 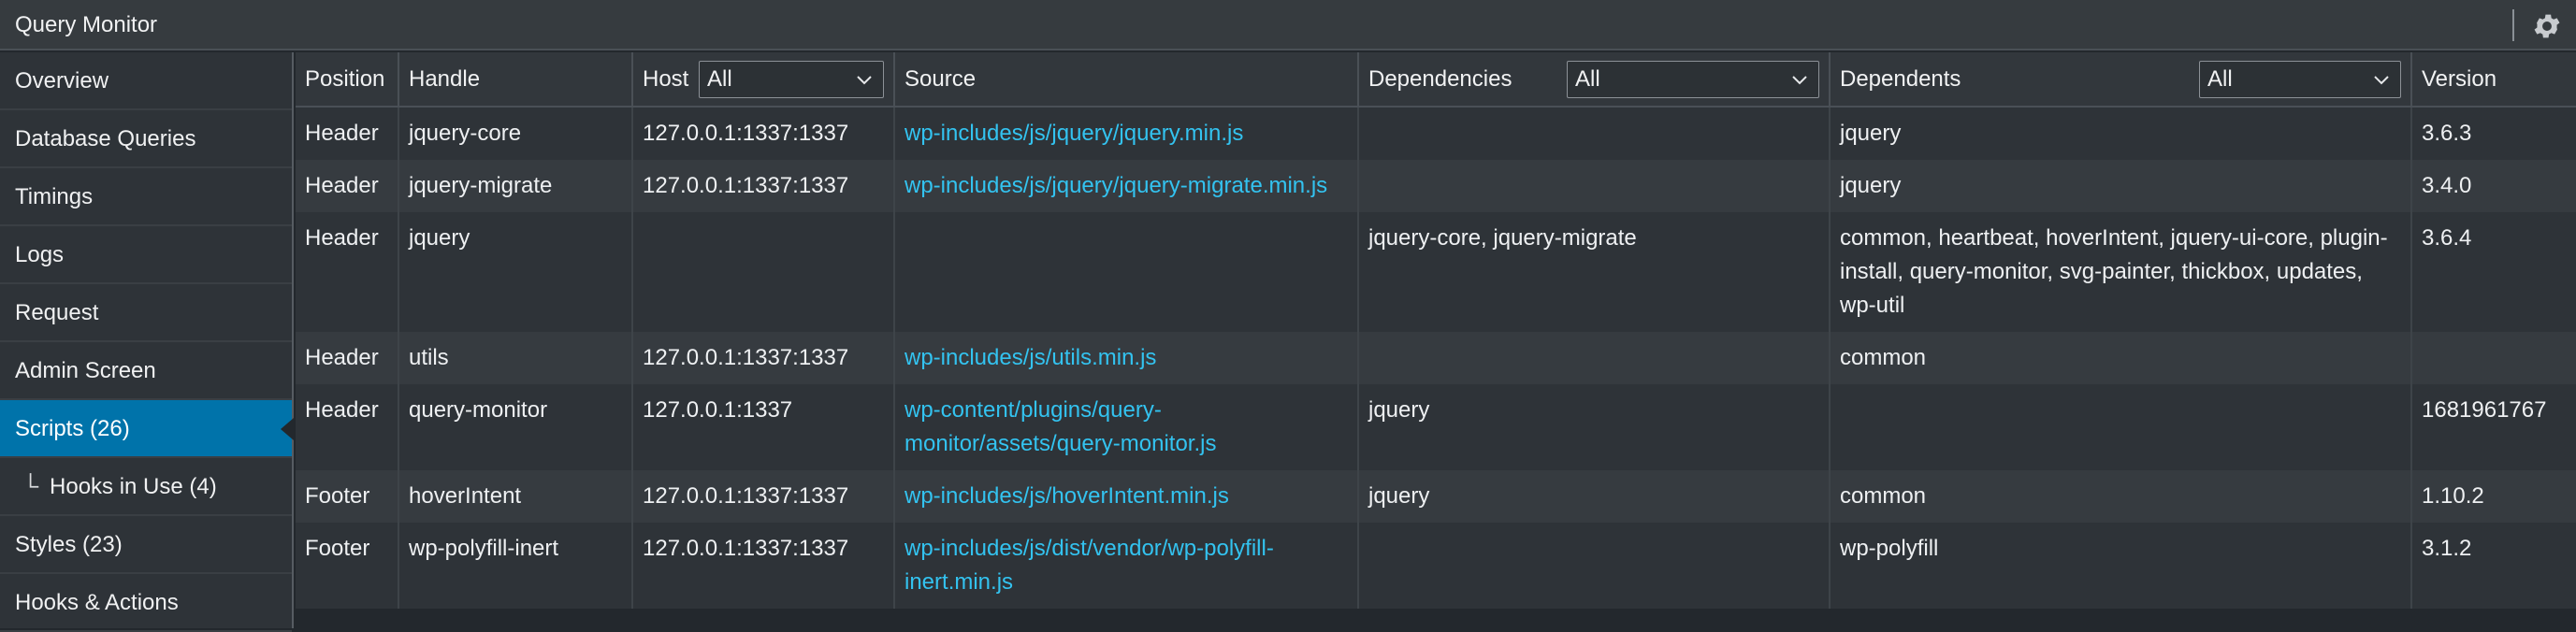 What do you see at coordinates (1066, 496) in the screenshot?
I see `source-link: wp-includes/js/hoverIntent.min.js` at bounding box center [1066, 496].